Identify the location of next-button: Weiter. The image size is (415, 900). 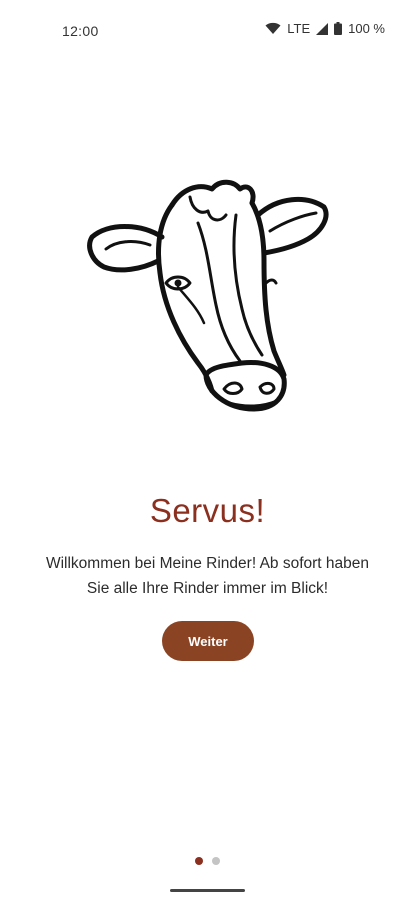
(208, 641).